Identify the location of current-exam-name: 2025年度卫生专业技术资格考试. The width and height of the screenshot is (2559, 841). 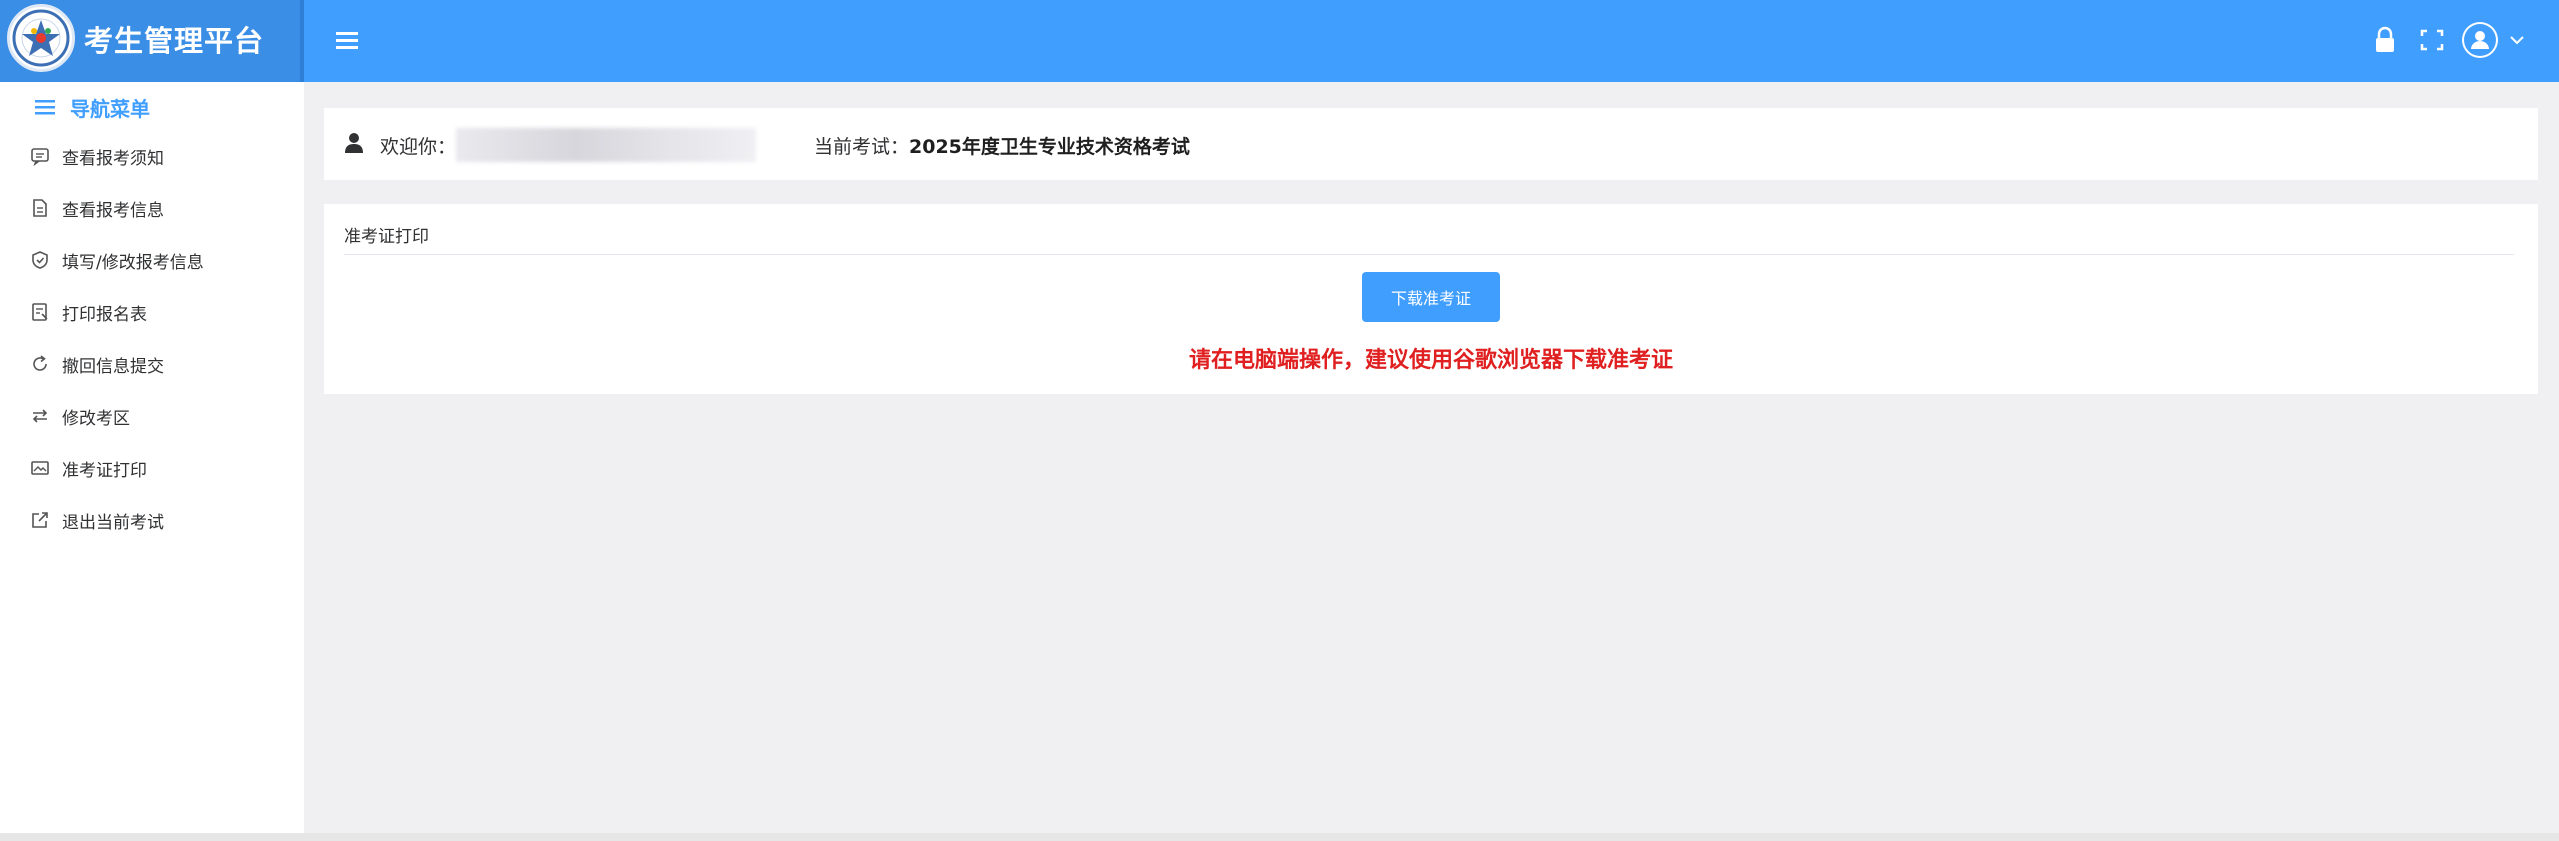
(1049, 147).